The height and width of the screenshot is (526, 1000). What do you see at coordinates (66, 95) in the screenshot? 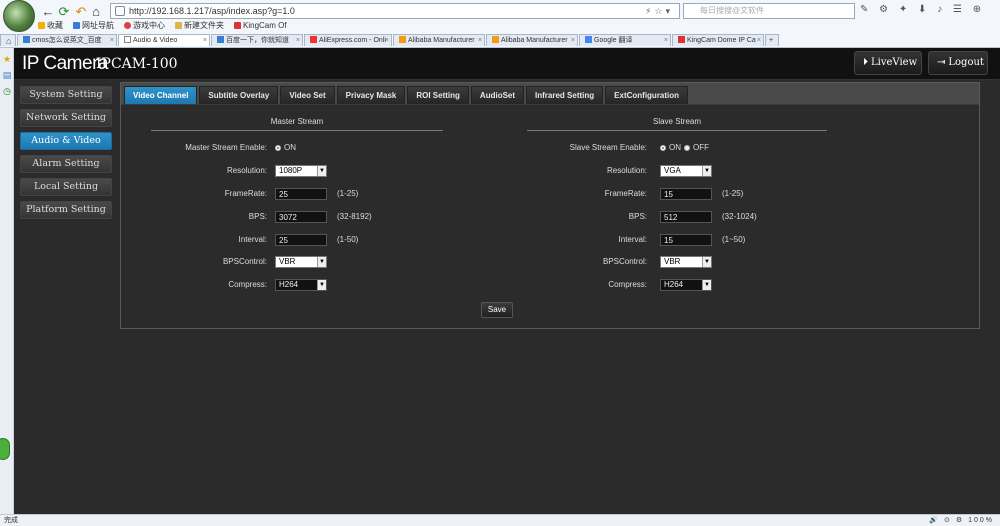
I see `nav-system-setting: System Setting` at bounding box center [66, 95].